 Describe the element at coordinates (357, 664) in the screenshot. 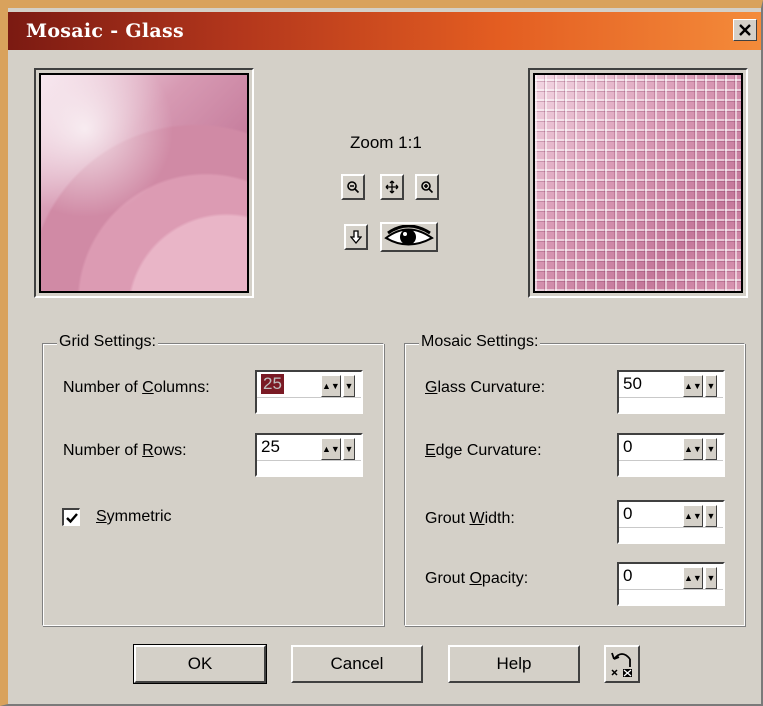

I see `cancel-button: Cancel` at that location.